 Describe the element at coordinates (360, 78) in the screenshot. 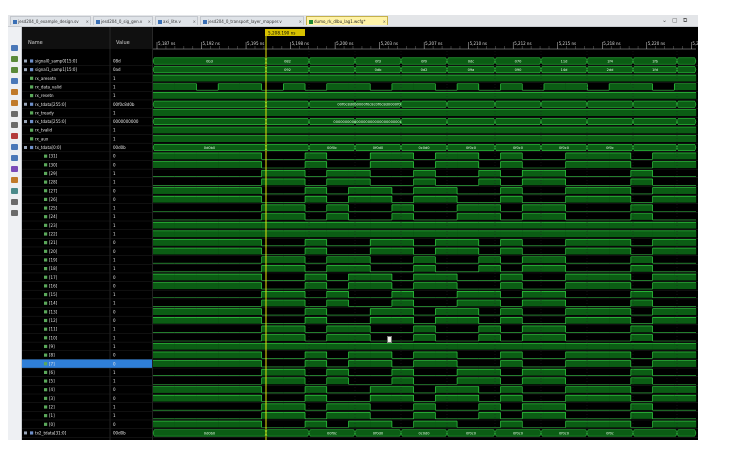

I see `signal-row: rx_aresetn 1` at that location.